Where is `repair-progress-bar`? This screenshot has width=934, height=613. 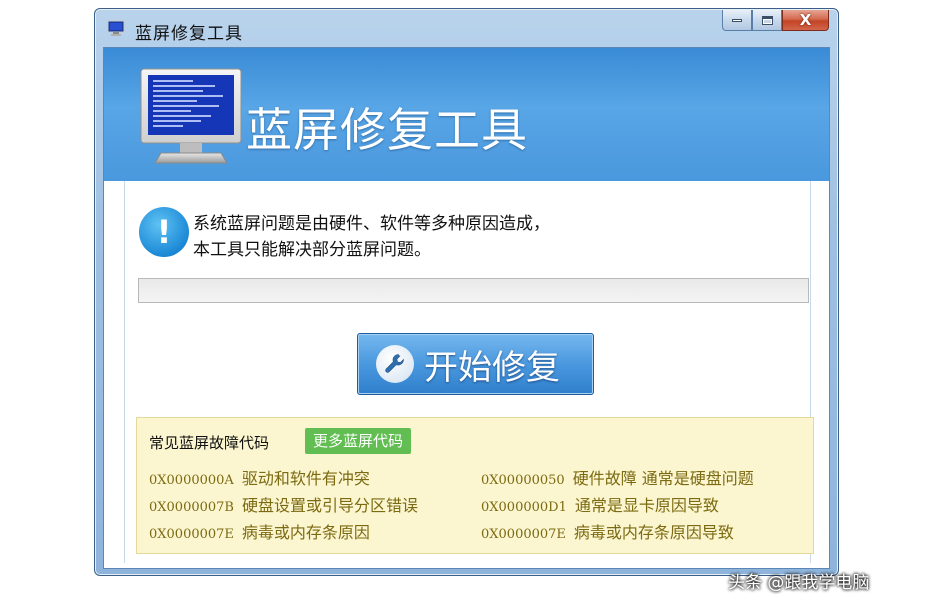 repair-progress-bar is located at coordinates (473, 290).